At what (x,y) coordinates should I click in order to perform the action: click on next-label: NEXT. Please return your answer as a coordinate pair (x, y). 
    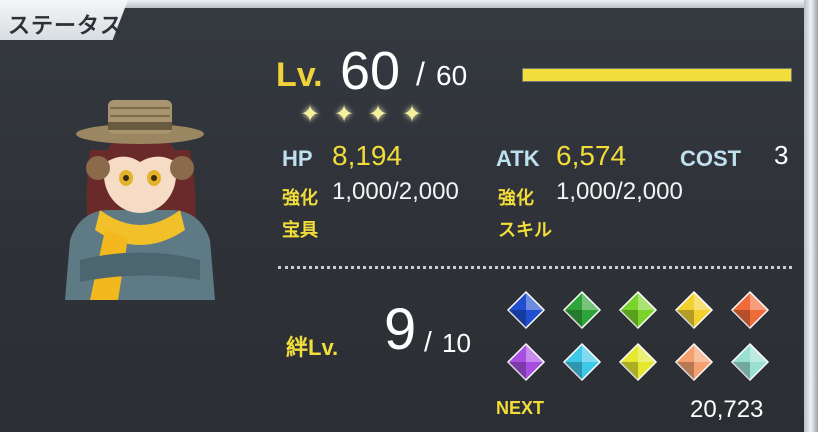
    Looking at the image, I should click on (520, 408).